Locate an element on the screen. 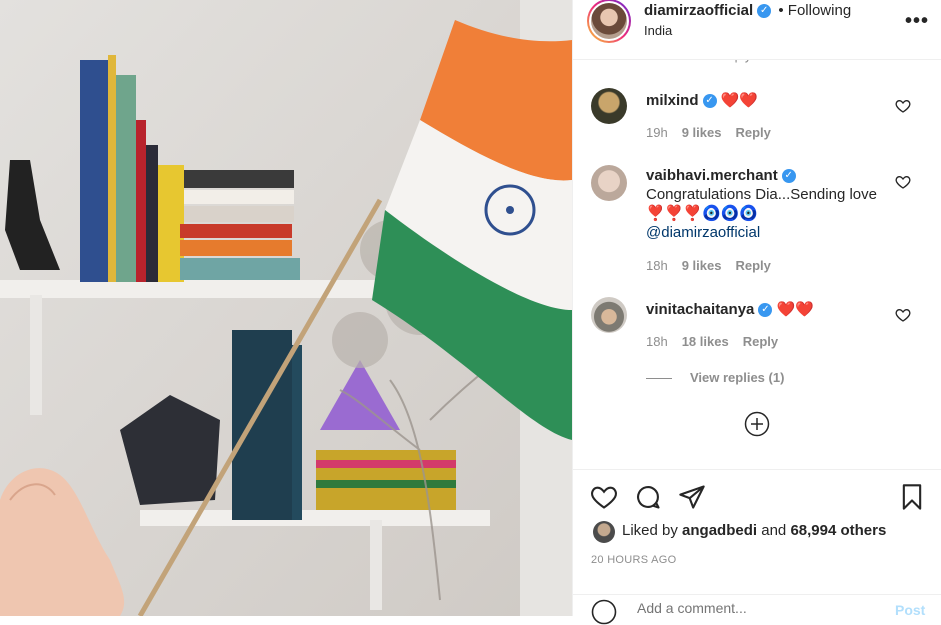 Image resolution: width=941 pixels, height=625 pixels. post-header: diamirzaofficial ✓ • Following India ••• is located at coordinates (757, 30).